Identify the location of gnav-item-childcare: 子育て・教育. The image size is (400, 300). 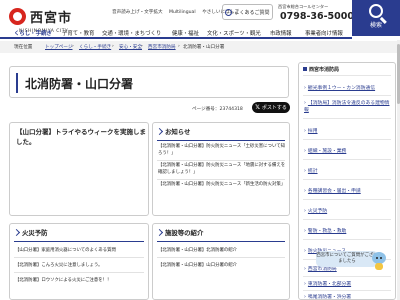
(78, 33).